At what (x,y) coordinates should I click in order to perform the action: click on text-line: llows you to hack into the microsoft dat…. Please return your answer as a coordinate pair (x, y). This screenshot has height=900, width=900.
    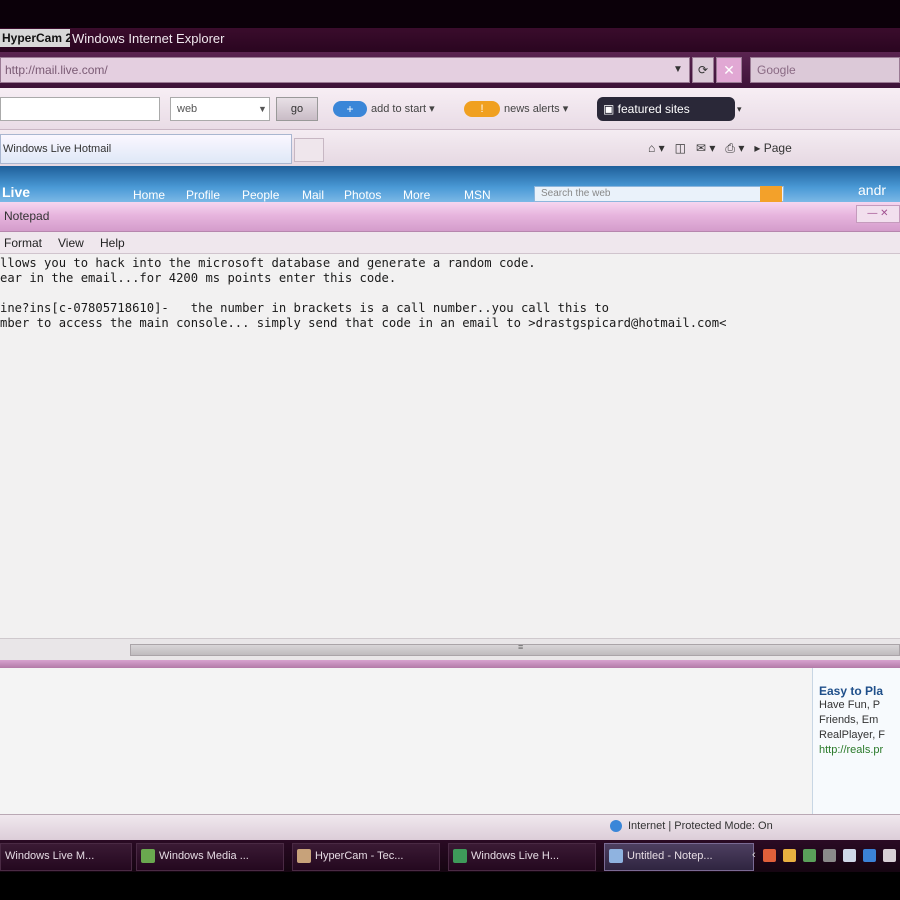
    Looking at the image, I should click on (268, 263).